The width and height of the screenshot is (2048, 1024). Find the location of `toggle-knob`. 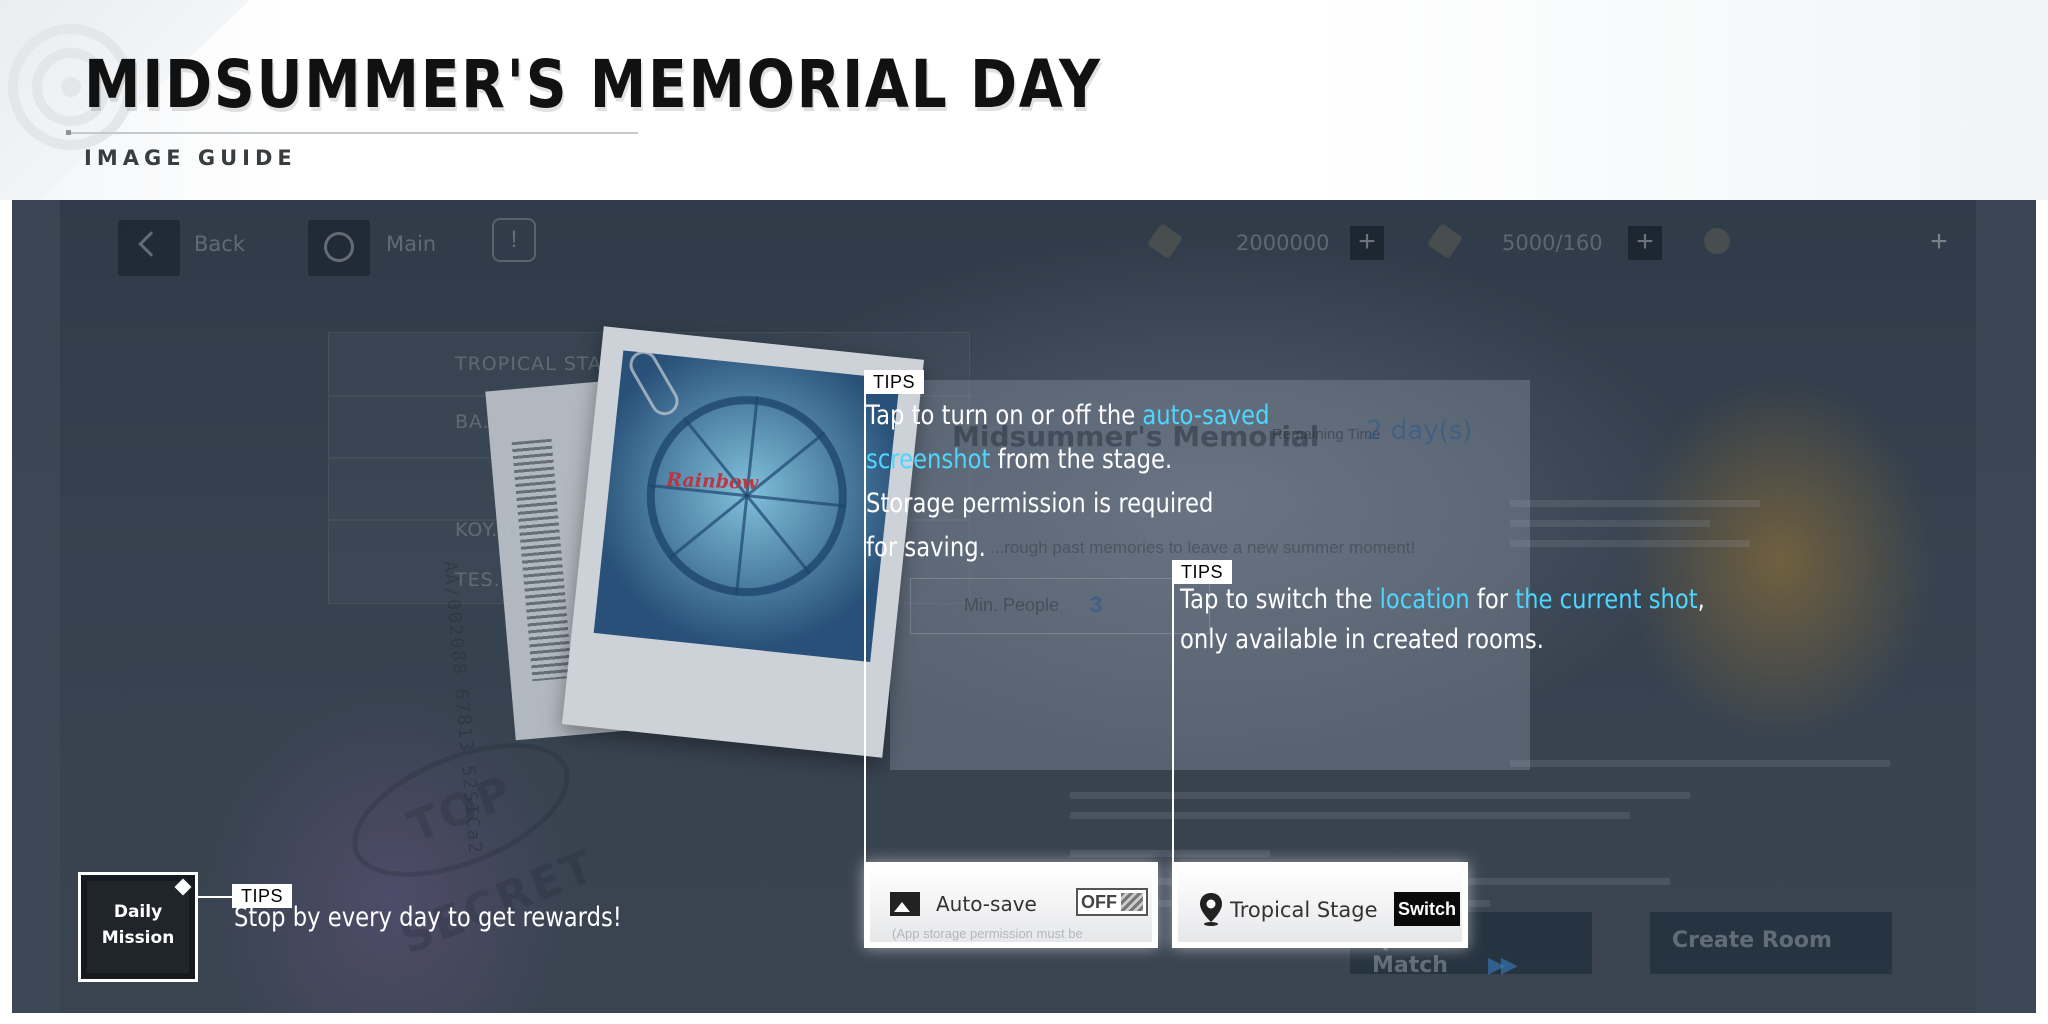

toggle-knob is located at coordinates (1132, 902).